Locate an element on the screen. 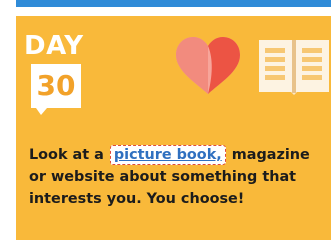 The width and height of the screenshot is (331, 240). heart-icon is located at coordinates (208, 65).